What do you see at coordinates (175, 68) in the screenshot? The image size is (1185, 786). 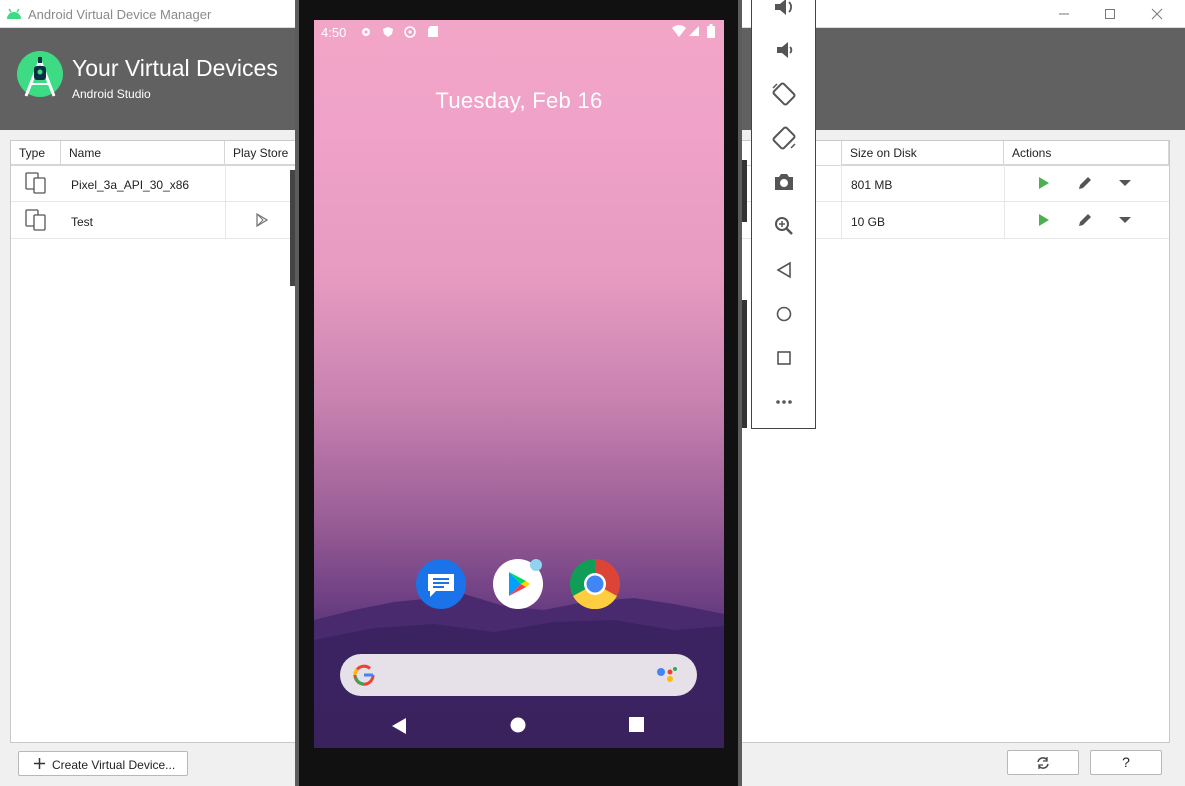 I see `page-title: Your Virtual Devices` at bounding box center [175, 68].